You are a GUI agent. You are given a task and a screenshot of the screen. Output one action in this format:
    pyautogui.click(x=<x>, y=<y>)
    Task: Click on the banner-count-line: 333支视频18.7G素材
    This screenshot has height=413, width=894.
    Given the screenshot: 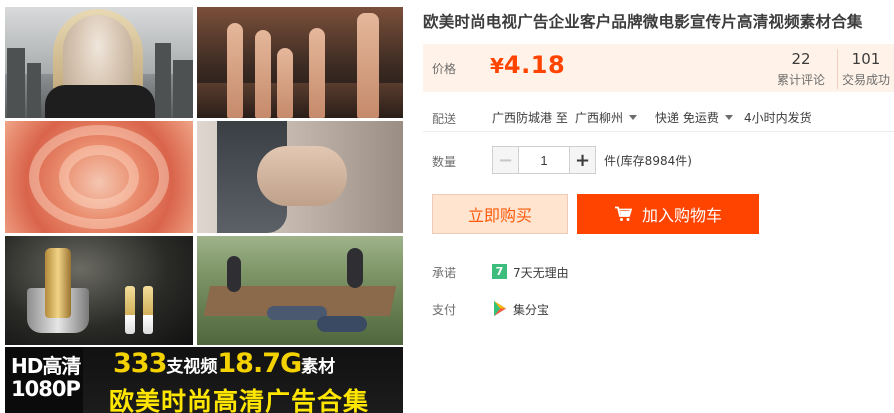 What is the action you would take?
    pyautogui.click(x=224, y=363)
    